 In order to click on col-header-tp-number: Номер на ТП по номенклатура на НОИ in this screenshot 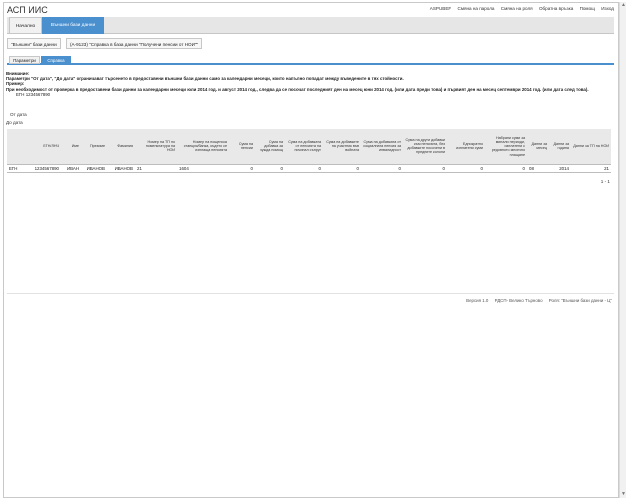, I will do `click(156, 147)`.